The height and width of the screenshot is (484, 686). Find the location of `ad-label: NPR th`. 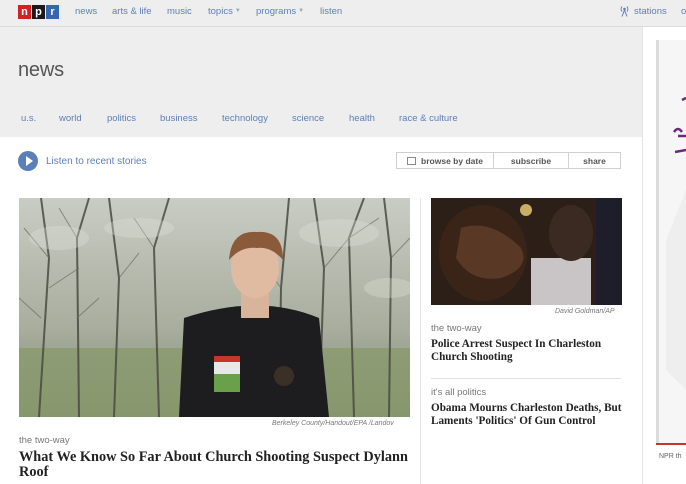

ad-label: NPR th is located at coordinates (670, 456).